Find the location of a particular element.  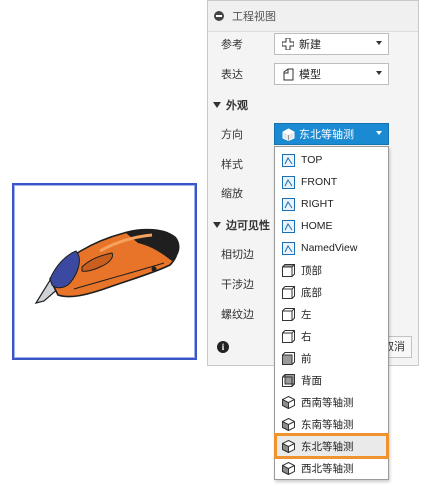

cube-left-icon is located at coordinates (288, 314).